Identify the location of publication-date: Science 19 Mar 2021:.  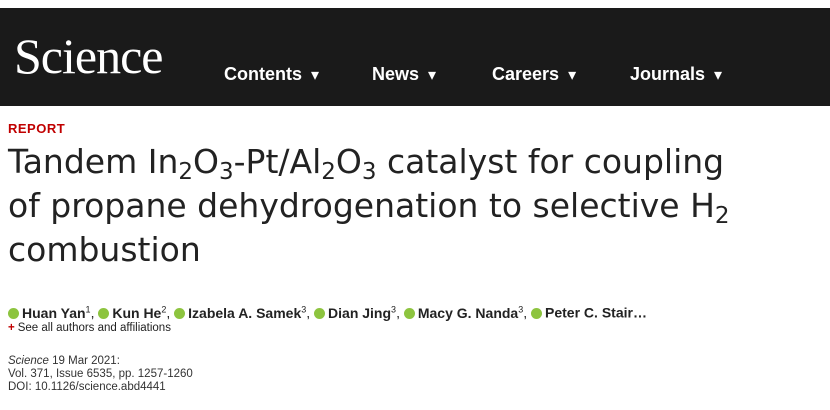
(100, 361).